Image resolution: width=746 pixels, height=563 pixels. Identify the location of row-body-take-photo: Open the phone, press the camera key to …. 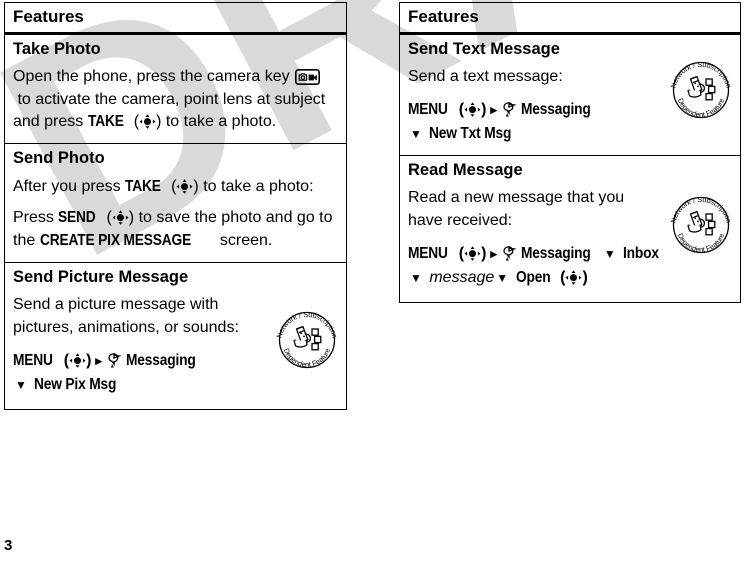
(175, 100).